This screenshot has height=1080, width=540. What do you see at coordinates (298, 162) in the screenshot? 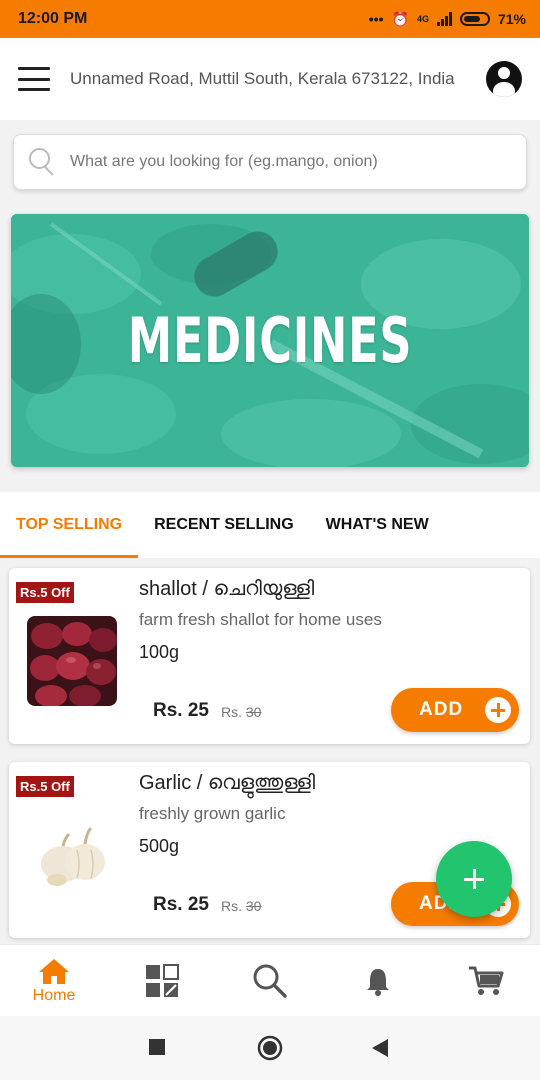
I see `search-input` at bounding box center [298, 162].